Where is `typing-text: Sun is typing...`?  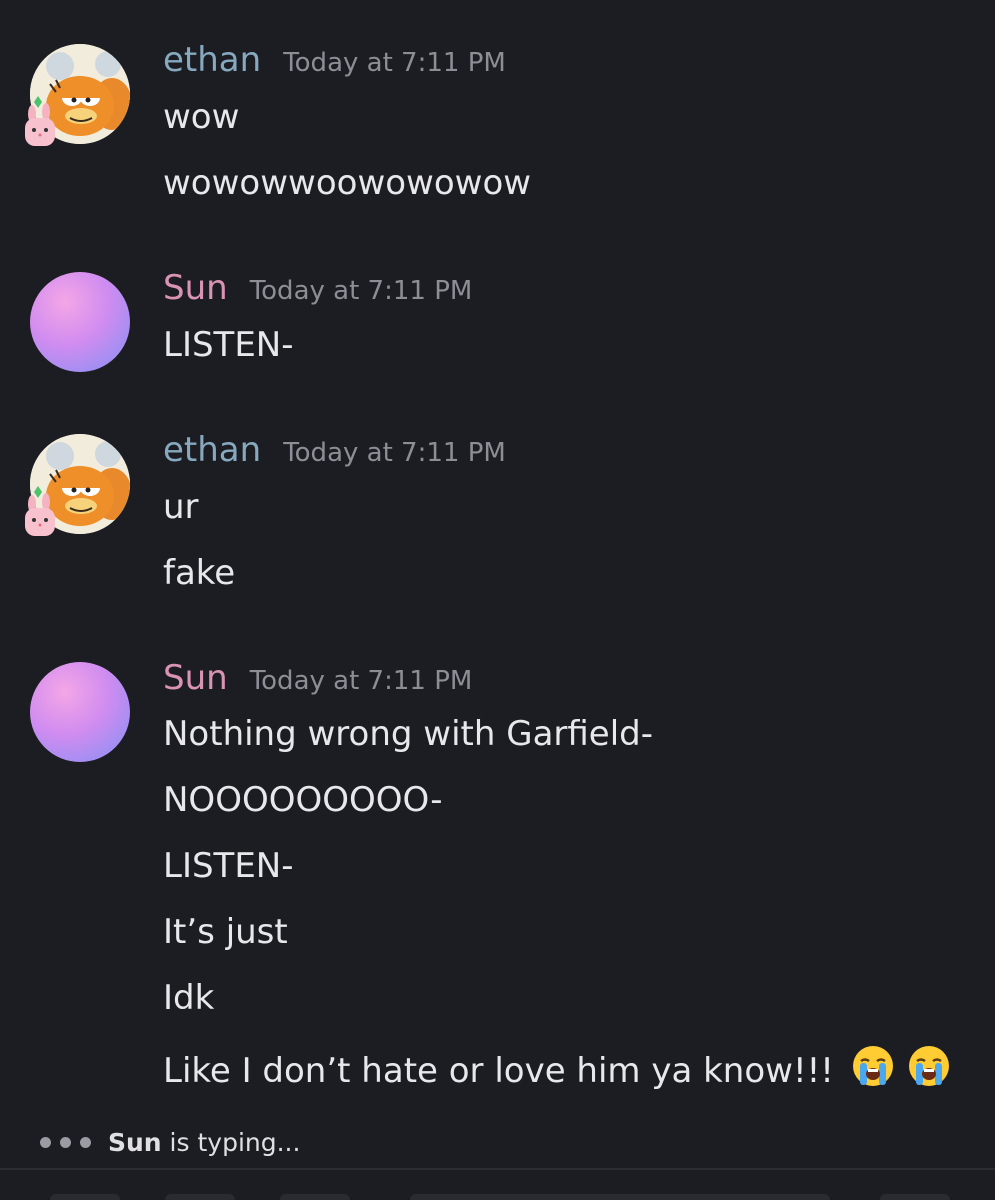
typing-text: Sun is typing... is located at coordinates (204, 1142).